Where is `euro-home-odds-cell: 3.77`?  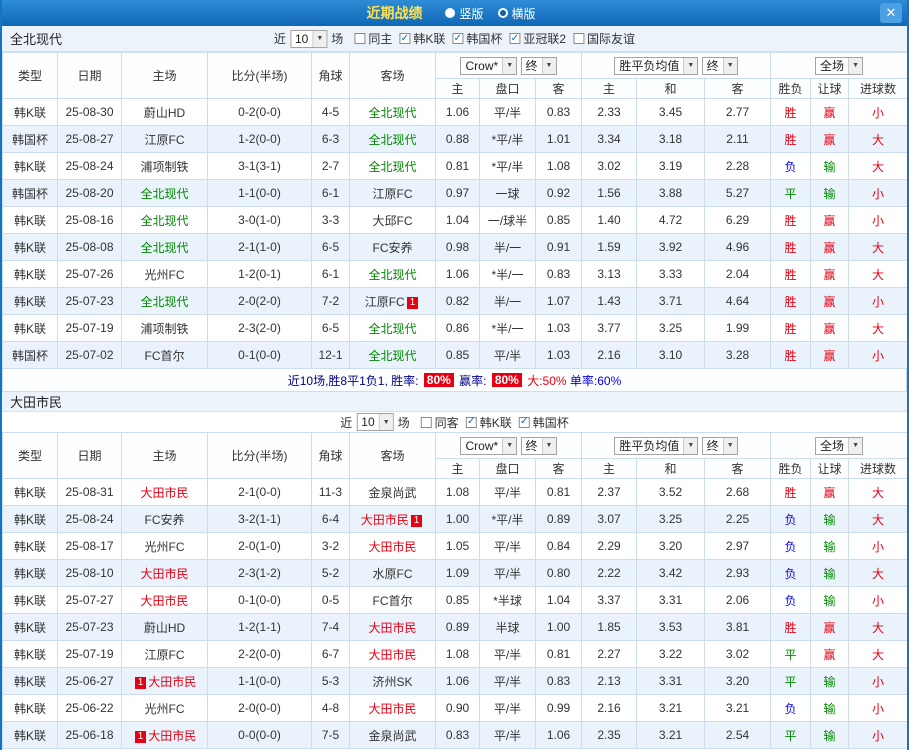 euro-home-odds-cell: 3.77 is located at coordinates (609, 328).